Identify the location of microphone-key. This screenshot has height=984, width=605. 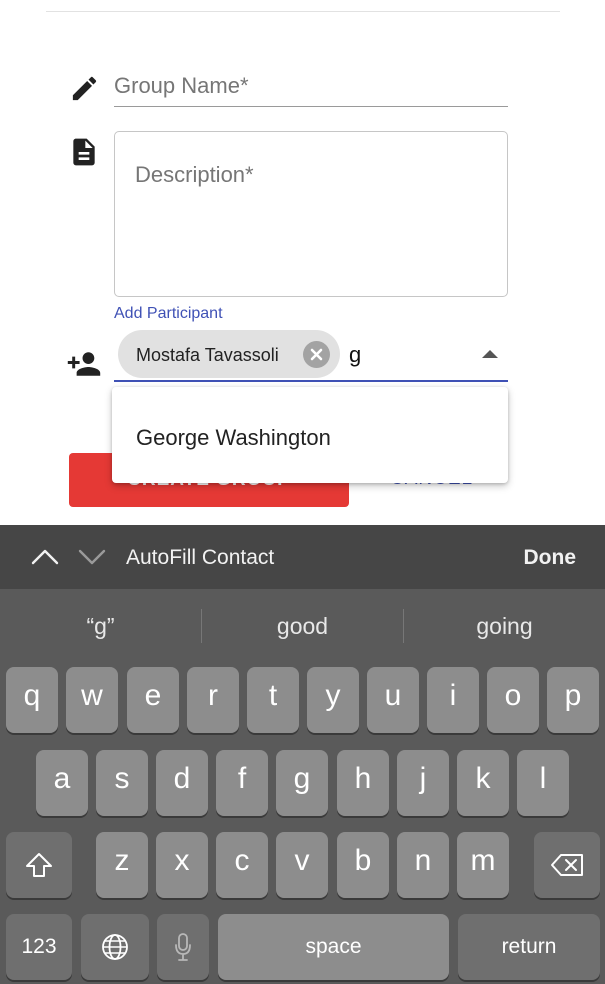
(183, 947).